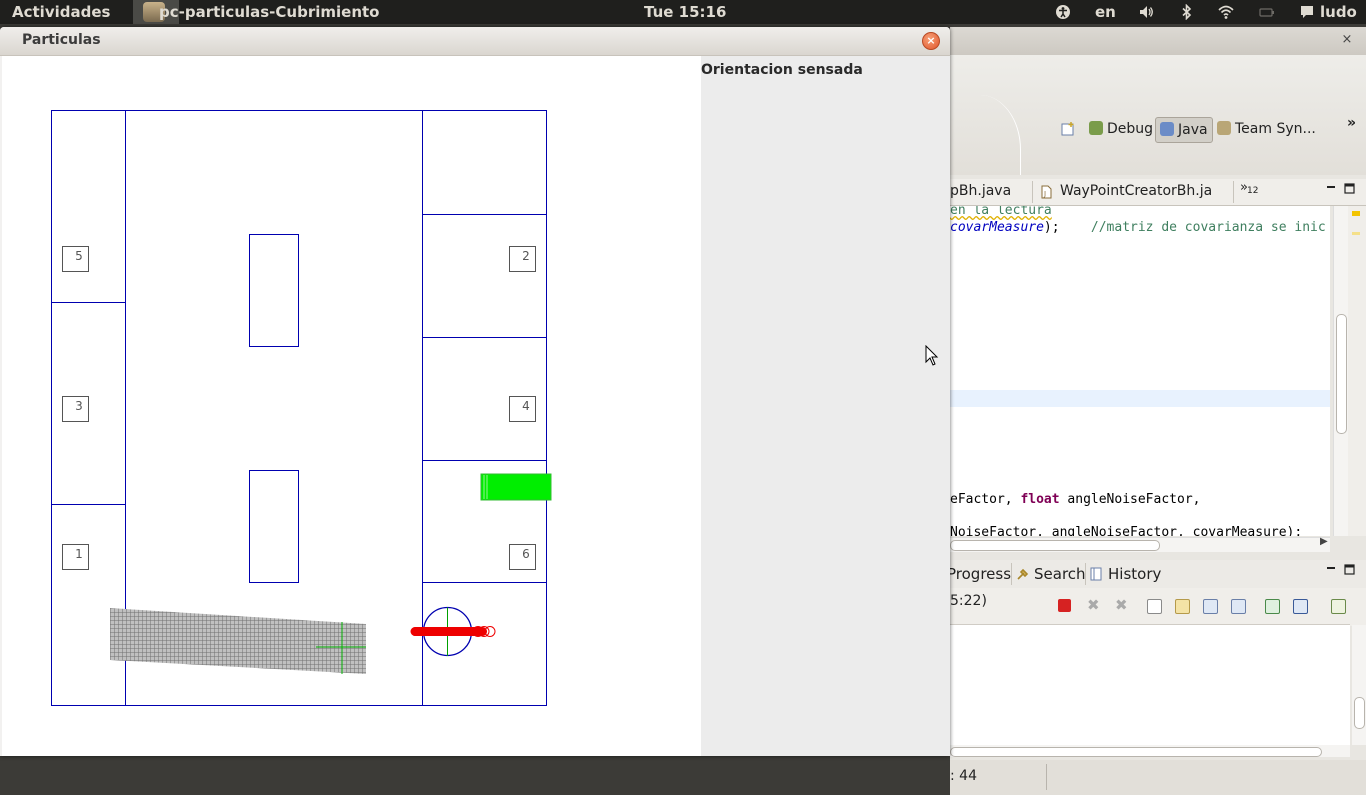 Image resolution: width=1366 pixels, height=795 pixels. I want to click on current-line-highlight, so click(1140, 398).